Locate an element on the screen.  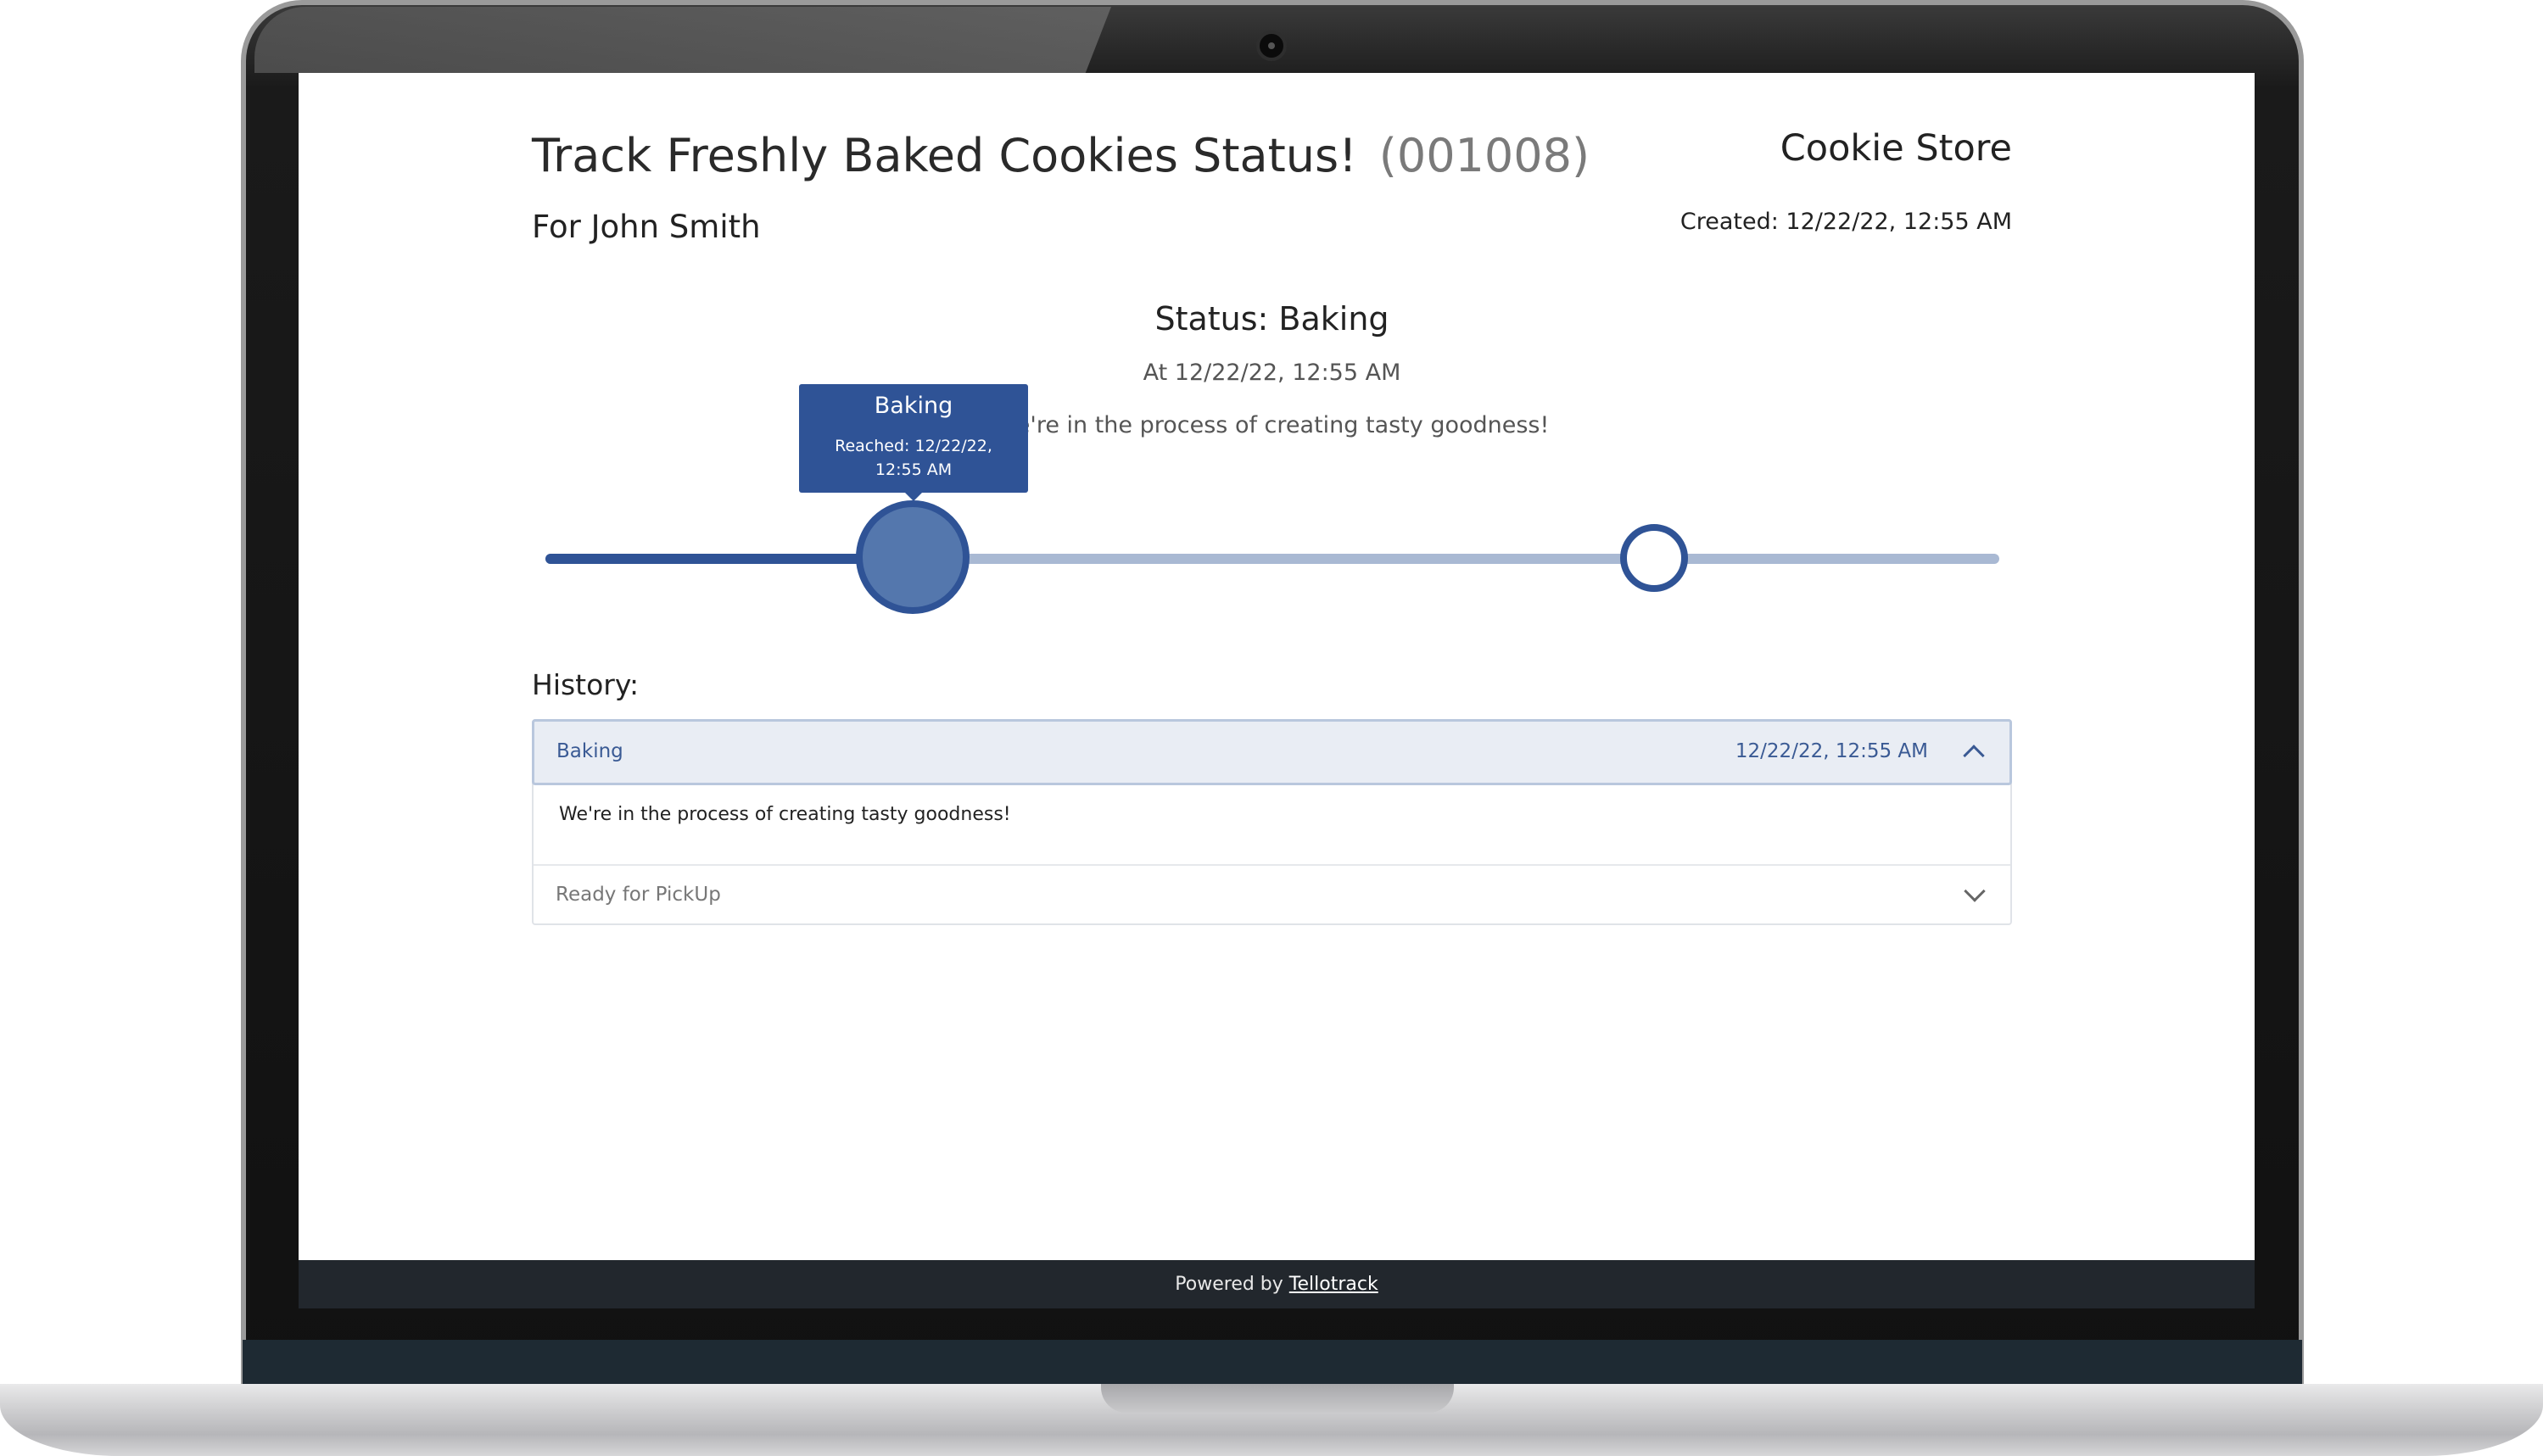
status-title: Status: Baking is located at coordinates (1271, 319).